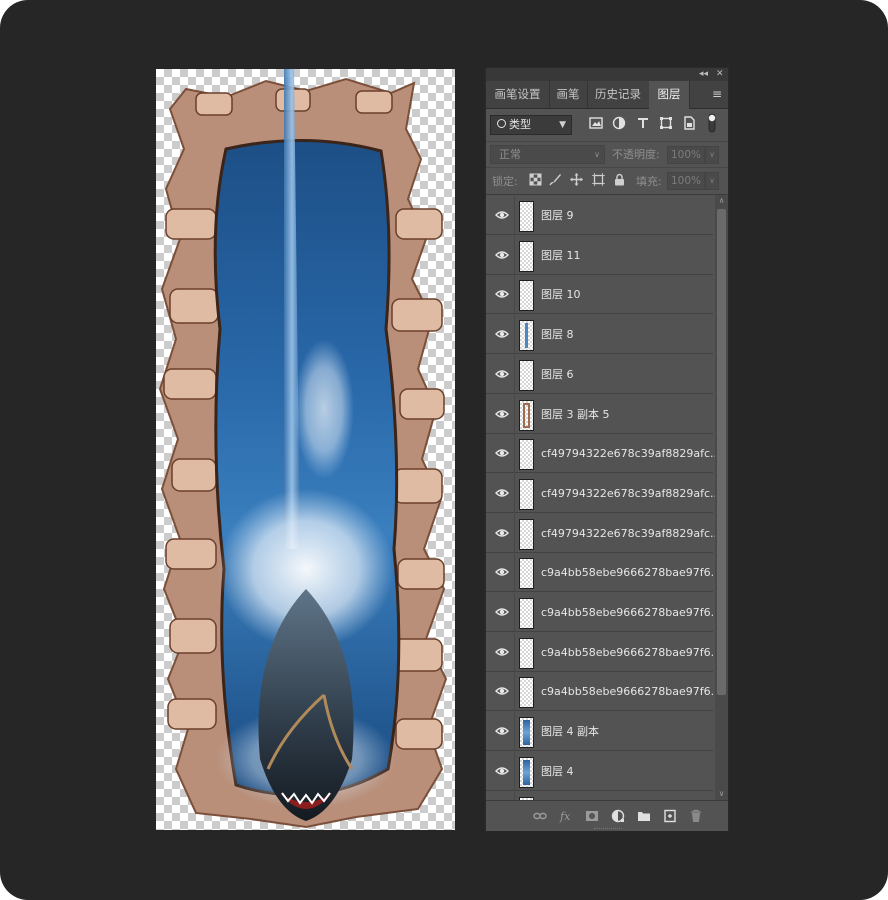  What do you see at coordinates (599, 255) in the screenshot?
I see `layer-row: 图层 11` at bounding box center [599, 255].